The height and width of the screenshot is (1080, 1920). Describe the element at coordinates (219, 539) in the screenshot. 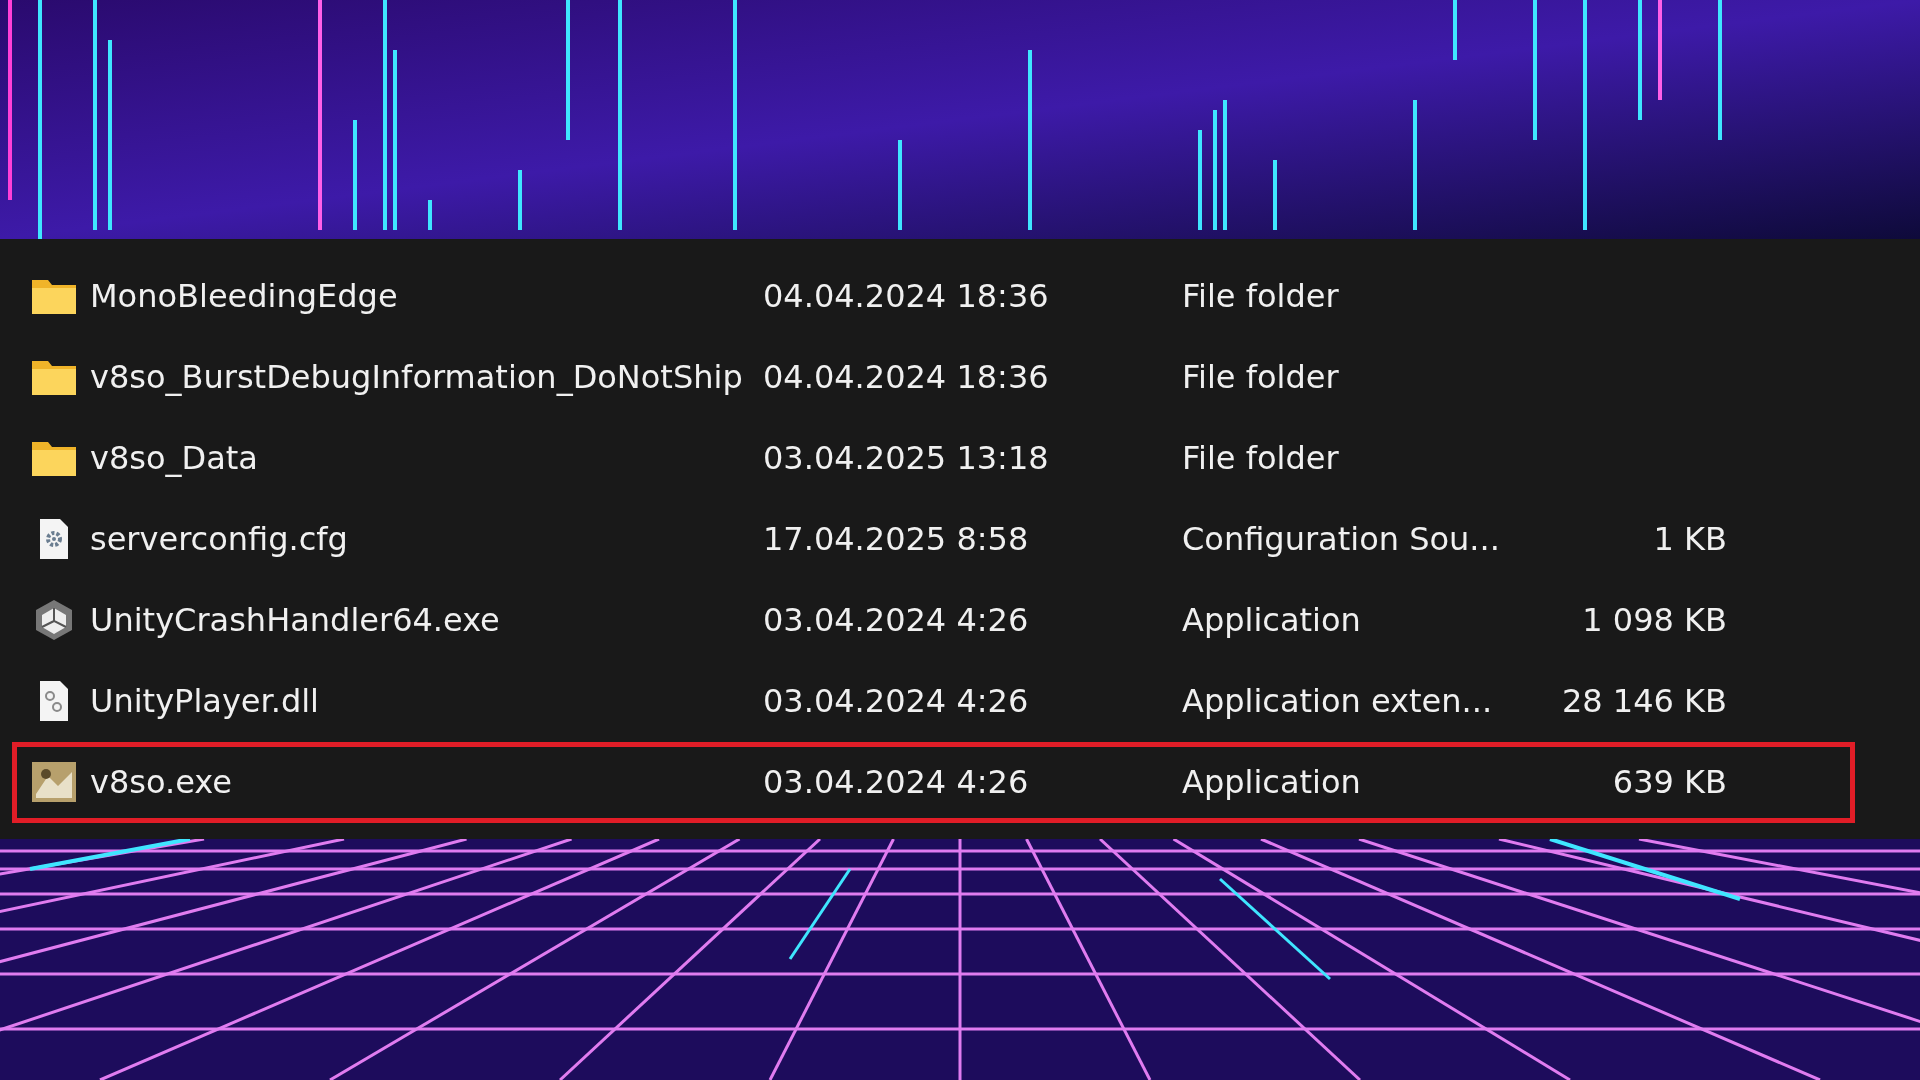

I see `file-name: serverconfig.cfg` at that location.